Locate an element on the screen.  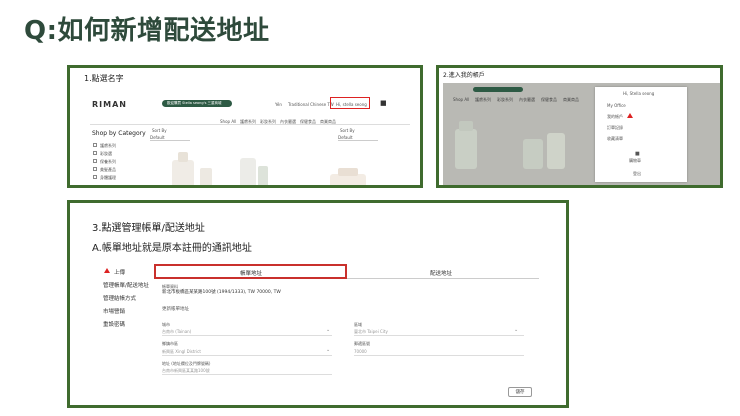
menu-item-orders: 訂單記錄 is located at coordinates (615, 128).